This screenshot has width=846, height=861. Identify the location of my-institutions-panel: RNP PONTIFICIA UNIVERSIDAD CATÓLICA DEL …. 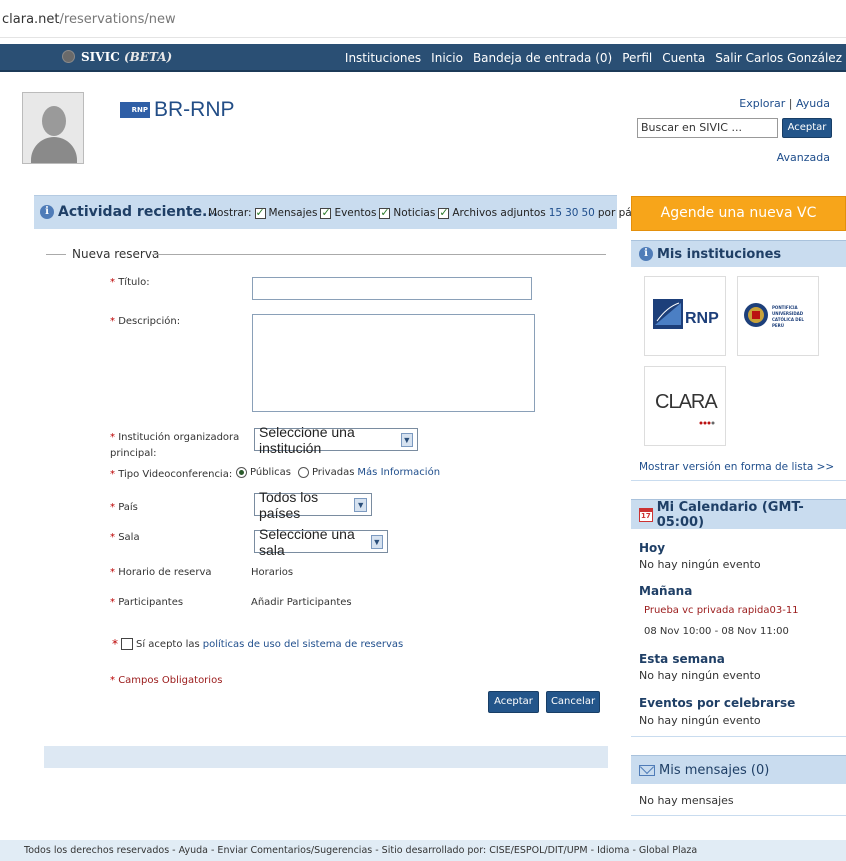
(738, 374).